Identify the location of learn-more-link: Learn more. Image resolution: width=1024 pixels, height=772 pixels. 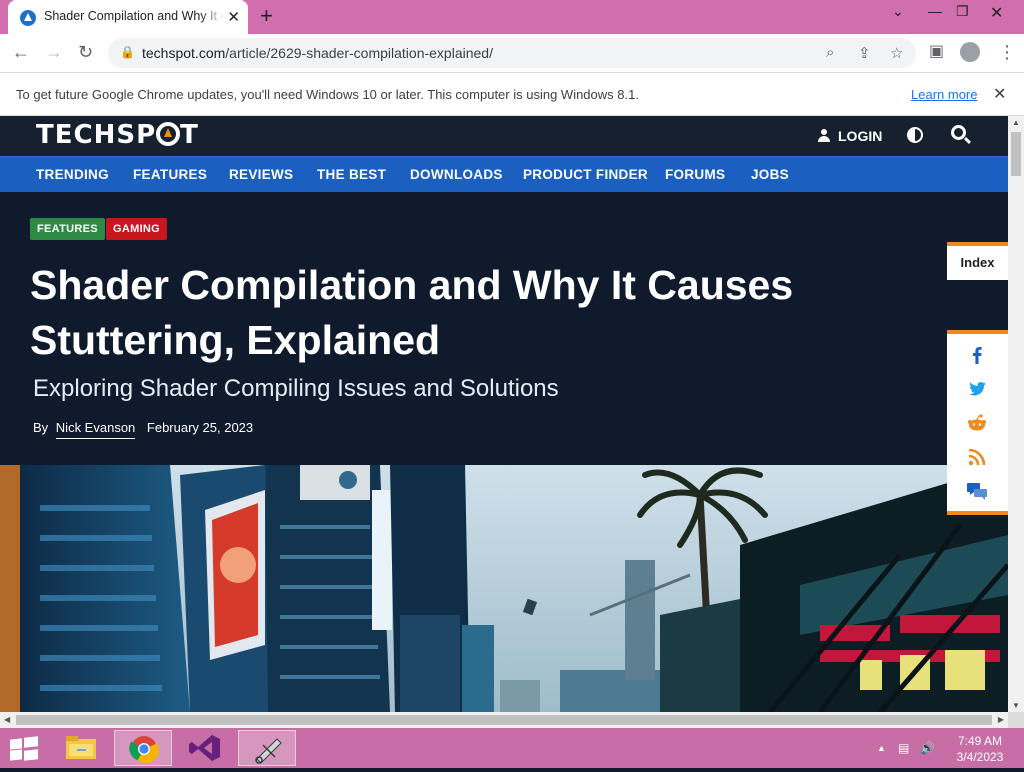
(944, 94).